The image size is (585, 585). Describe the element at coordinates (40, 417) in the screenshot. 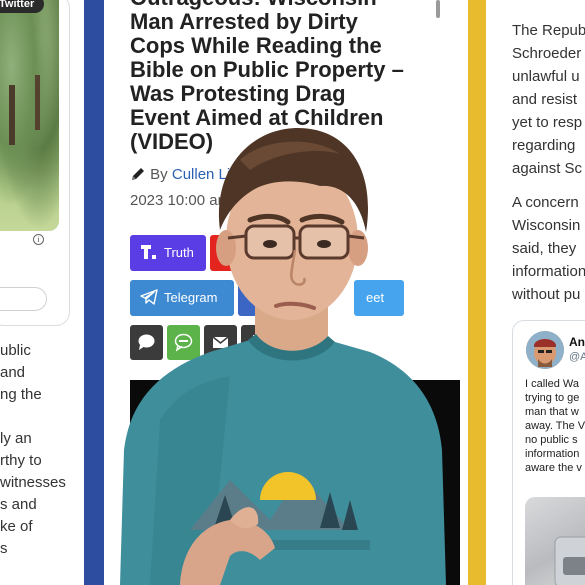

I see `text-line` at that location.